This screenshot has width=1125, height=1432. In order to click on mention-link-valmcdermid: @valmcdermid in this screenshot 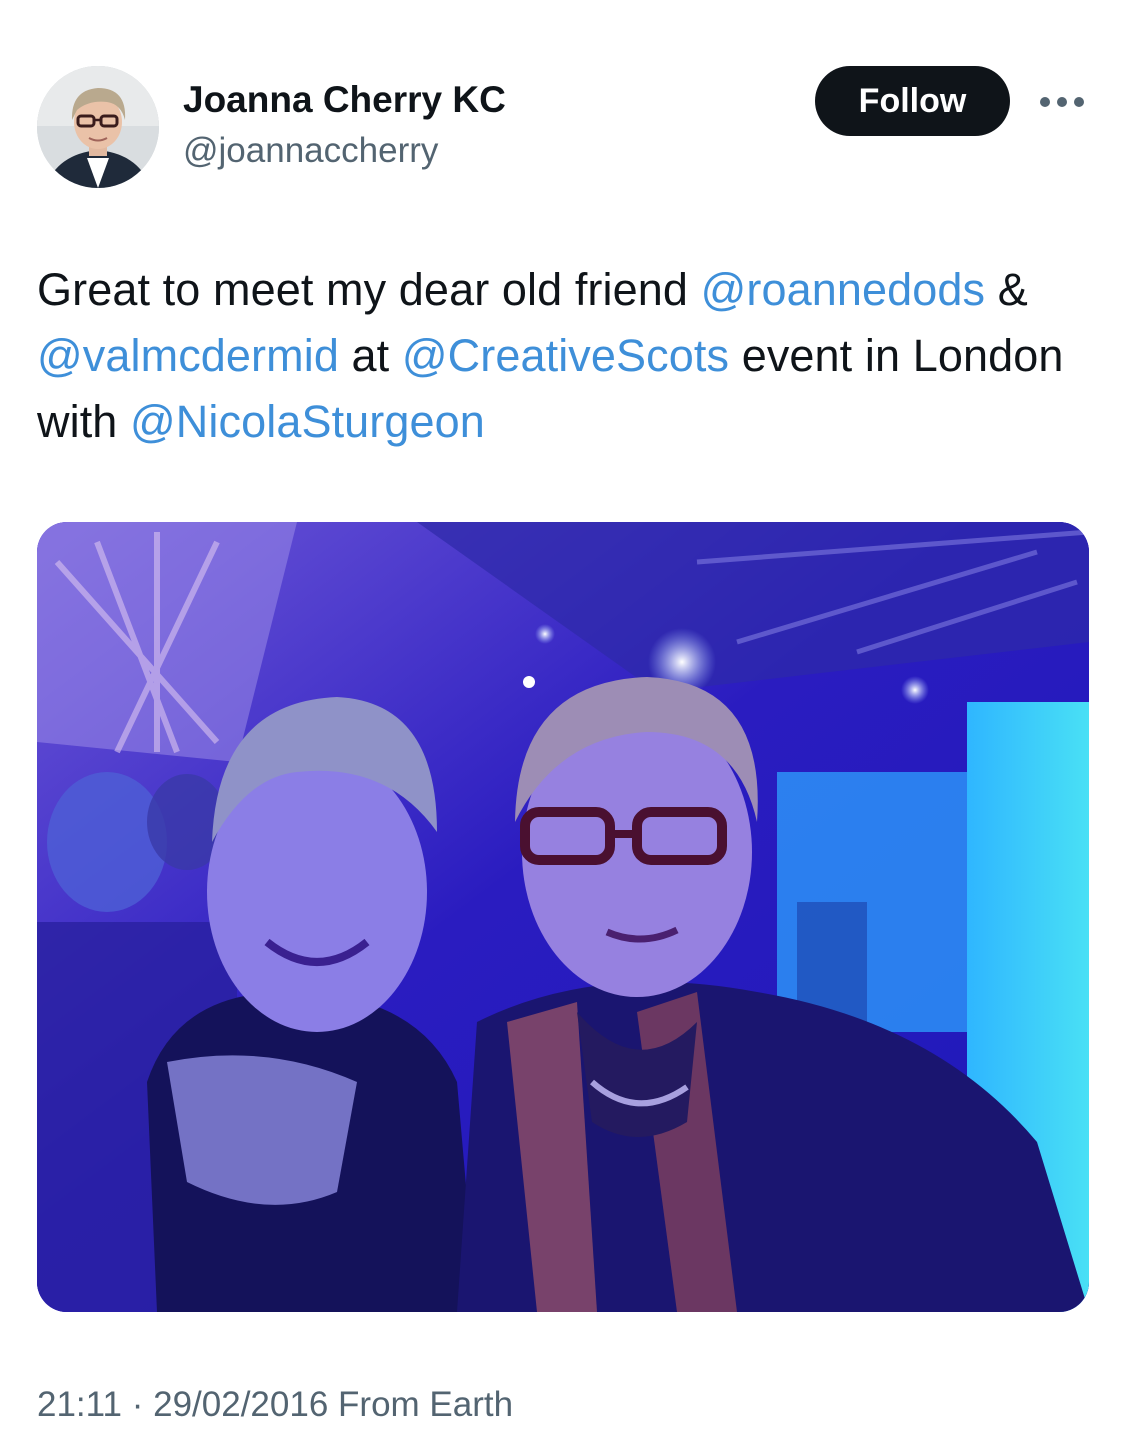, I will do `click(188, 355)`.